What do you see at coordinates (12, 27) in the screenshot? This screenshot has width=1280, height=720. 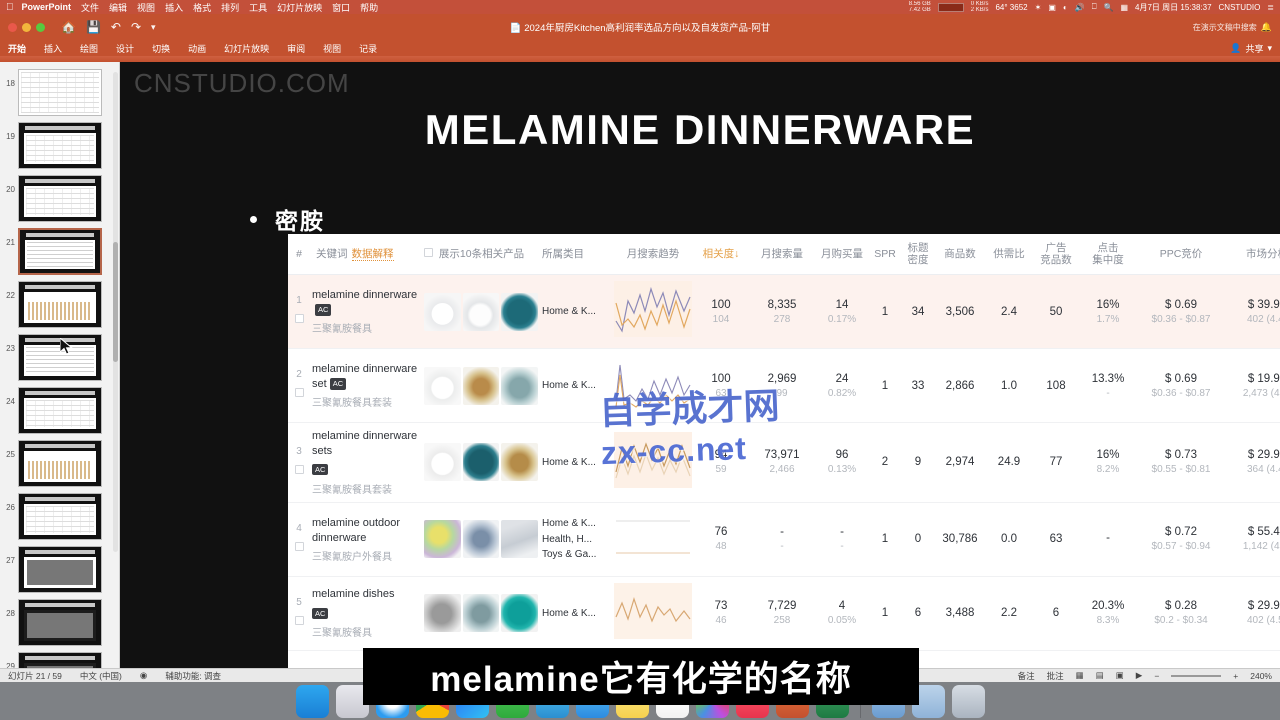 I see `close-window-button` at bounding box center [12, 27].